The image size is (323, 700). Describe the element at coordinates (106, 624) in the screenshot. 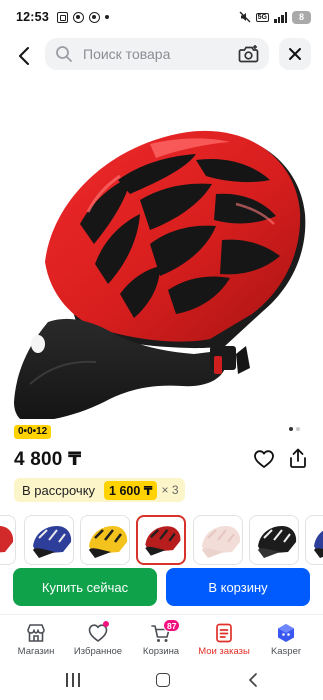

I see `favorites-indicator-dot` at that location.